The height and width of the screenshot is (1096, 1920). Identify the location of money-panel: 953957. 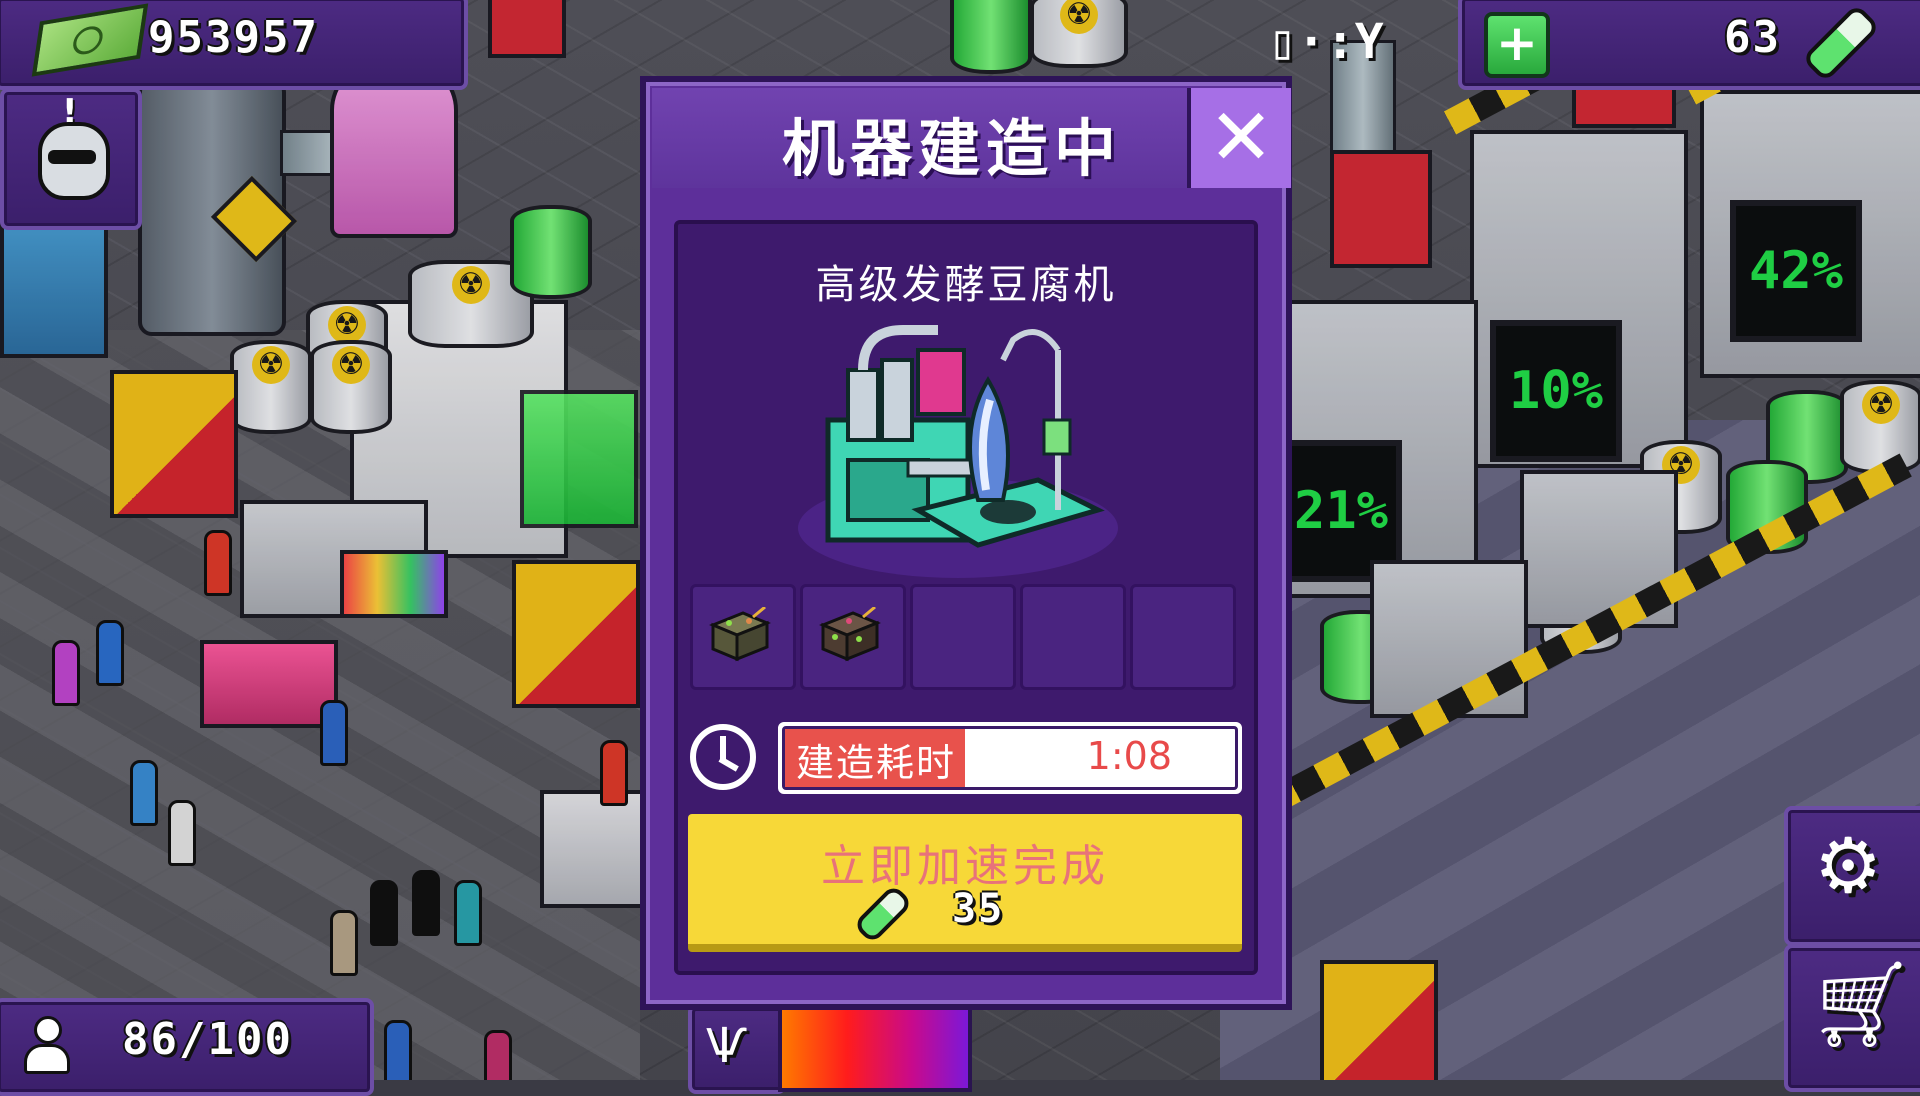
(234, 45).